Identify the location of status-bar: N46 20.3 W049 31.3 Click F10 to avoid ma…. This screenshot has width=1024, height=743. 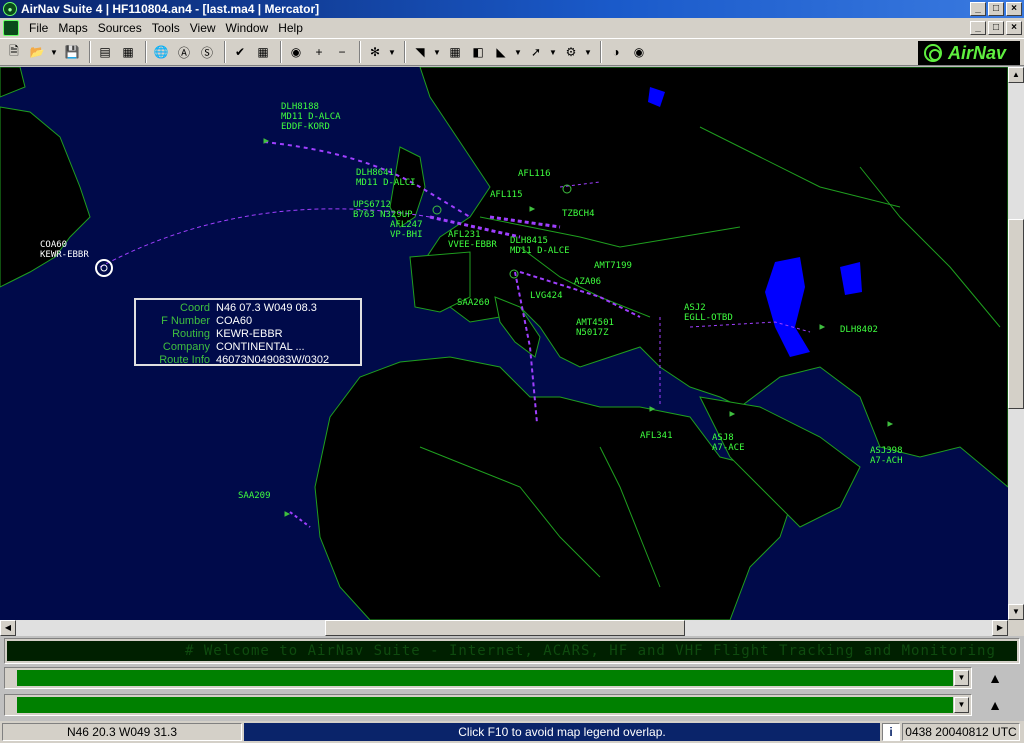
(512, 732).